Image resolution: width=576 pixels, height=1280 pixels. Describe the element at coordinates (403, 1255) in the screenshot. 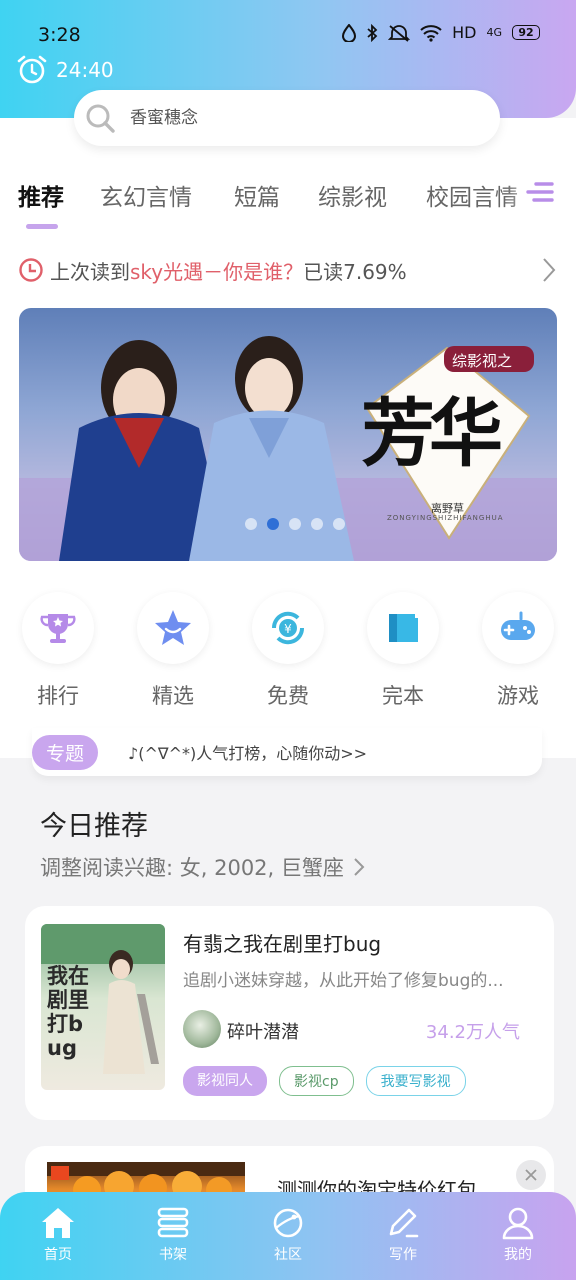

I see `nav-label: 写作` at that location.